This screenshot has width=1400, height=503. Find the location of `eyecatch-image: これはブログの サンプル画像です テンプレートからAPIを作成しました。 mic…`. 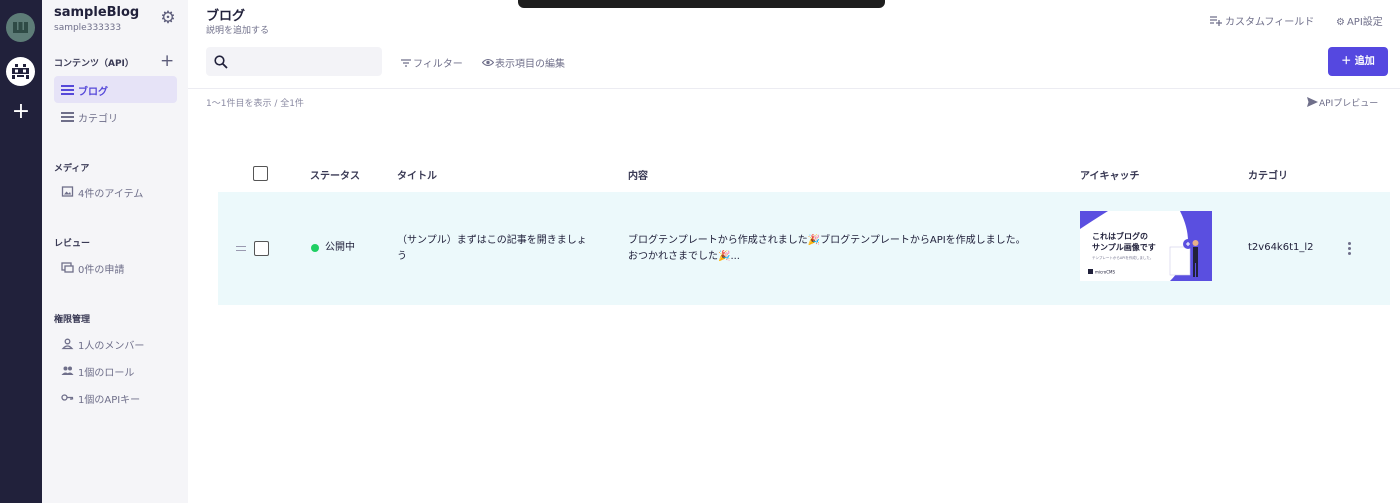

eyecatch-image: これはブログの サンプル画像です テンプレートからAPIを作成しました。 mic… is located at coordinates (1146, 246).